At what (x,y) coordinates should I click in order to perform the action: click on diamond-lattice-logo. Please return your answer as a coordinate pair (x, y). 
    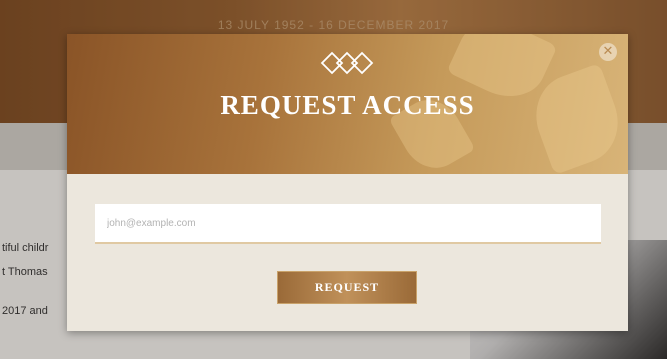
    Looking at the image, I should click on (347, 63).